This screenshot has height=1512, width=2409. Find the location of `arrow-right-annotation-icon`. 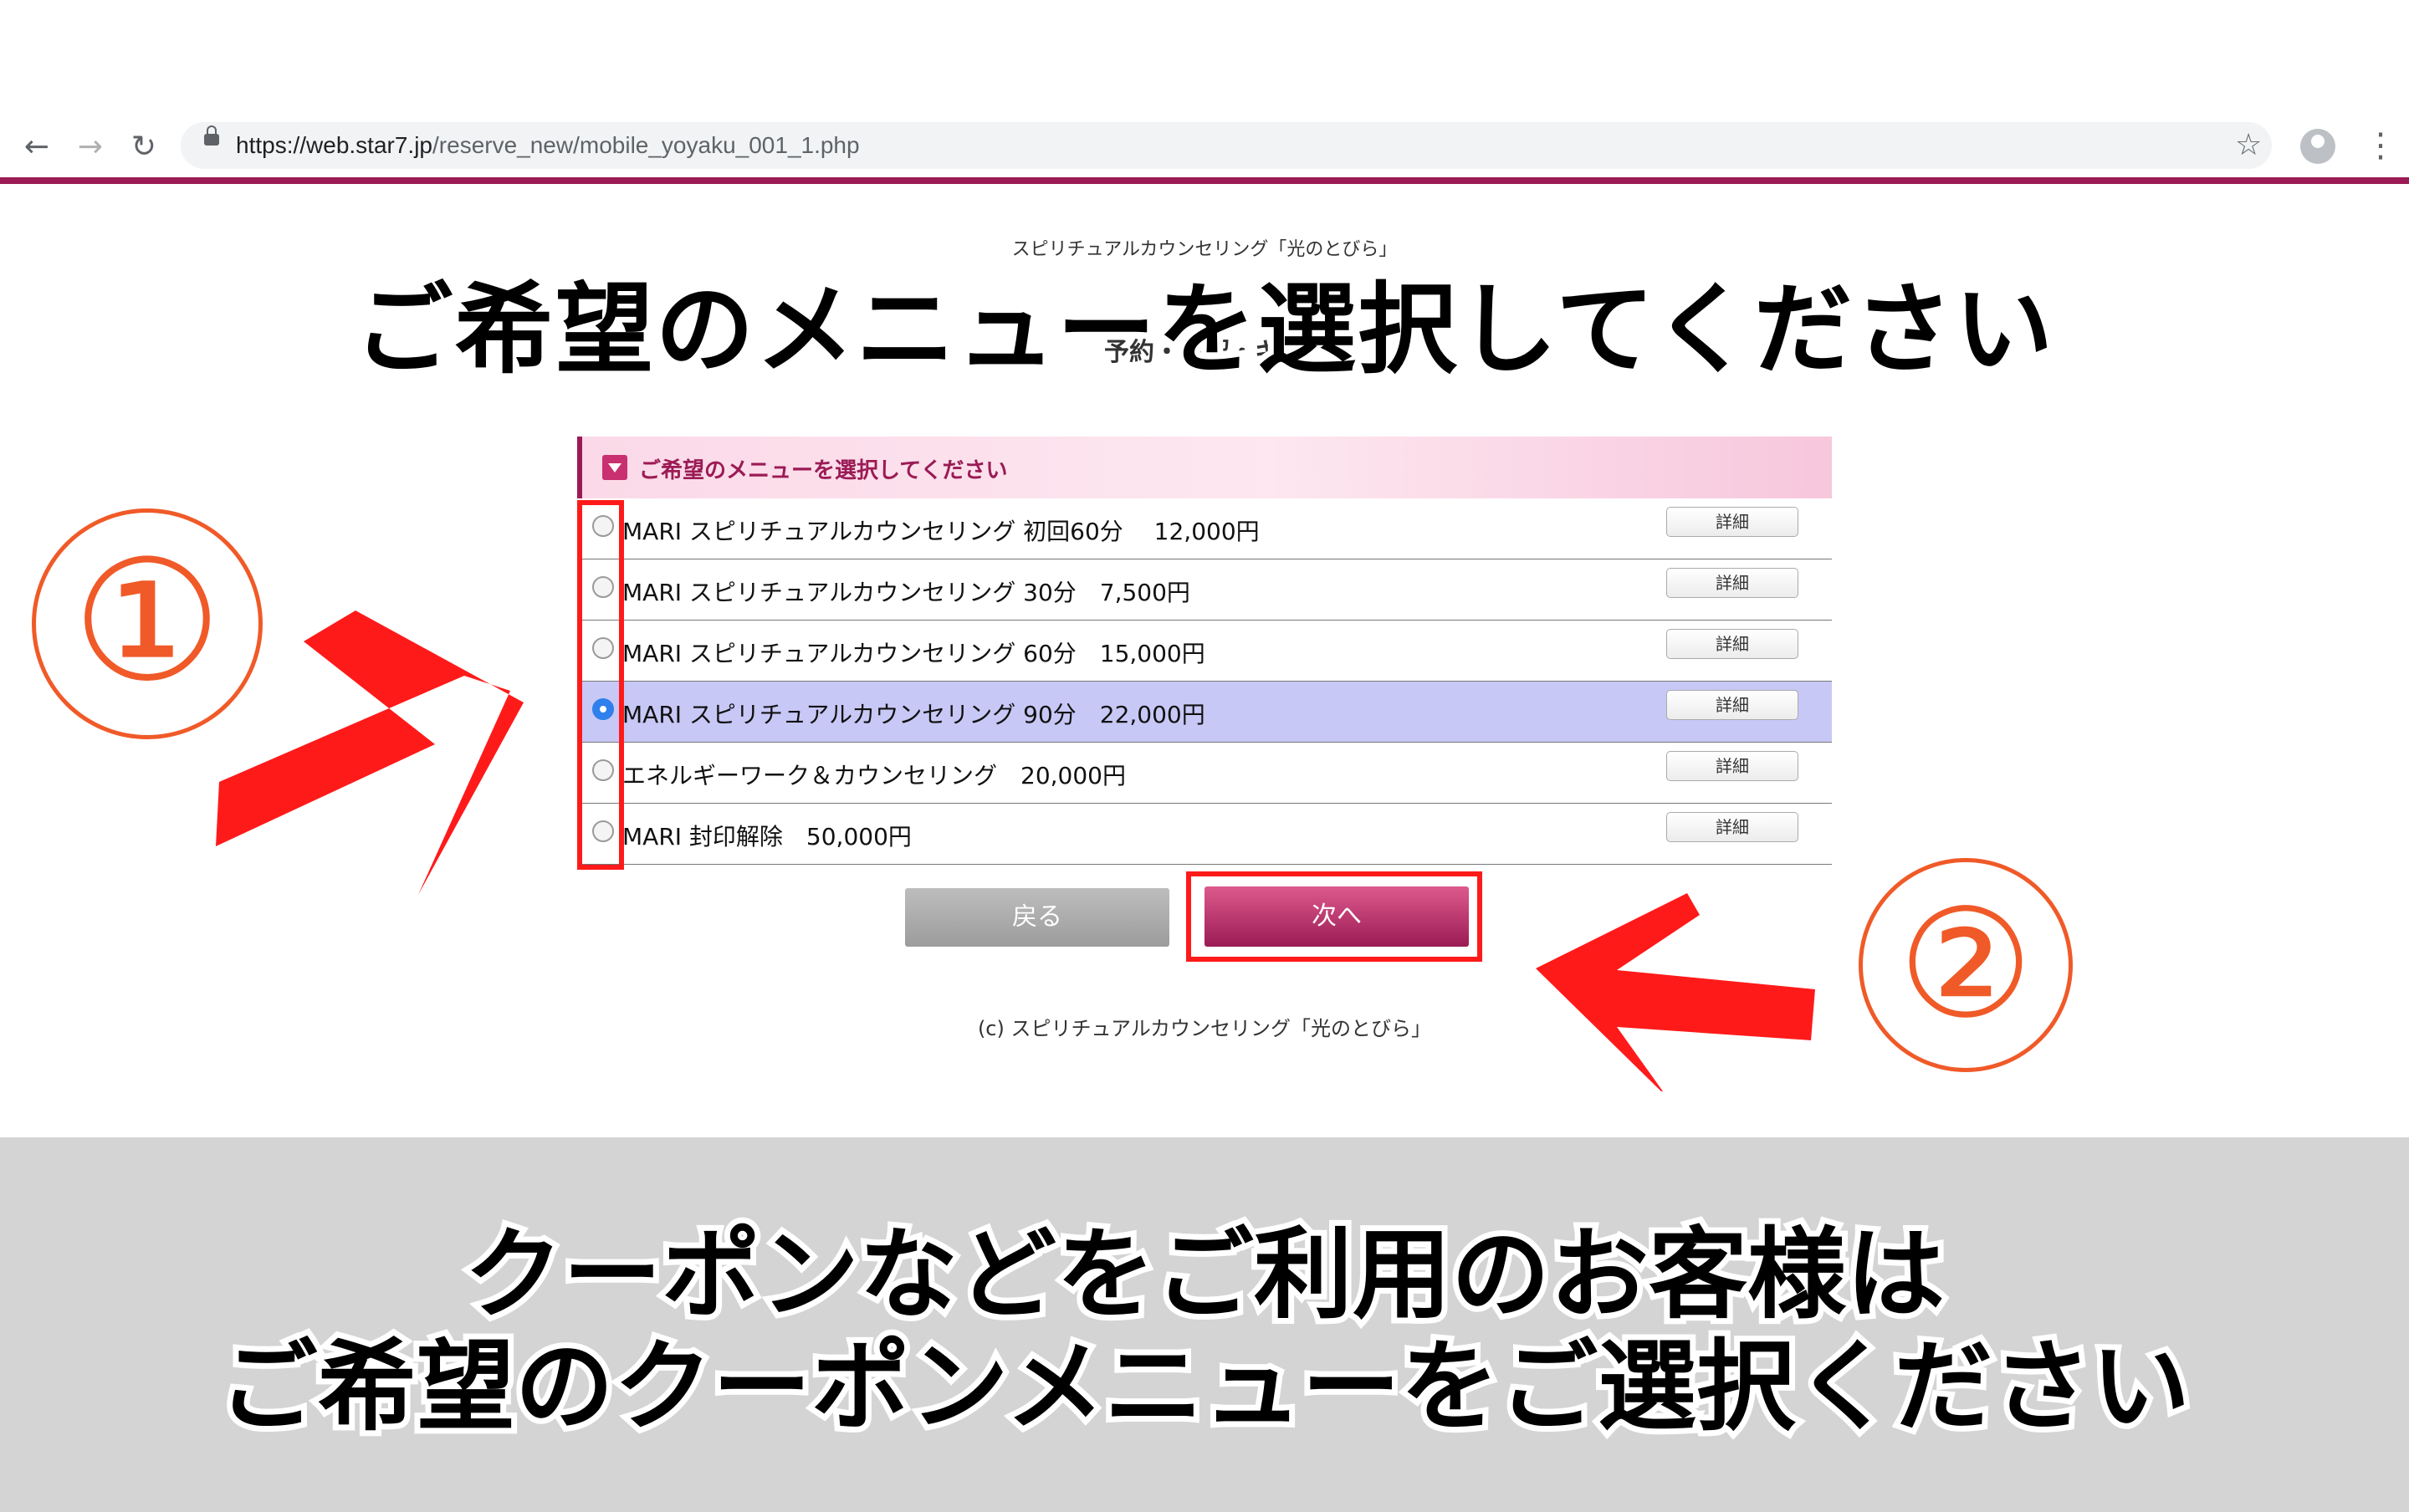

arrow-right-annotation-icon is located at coordinates (370, 752).